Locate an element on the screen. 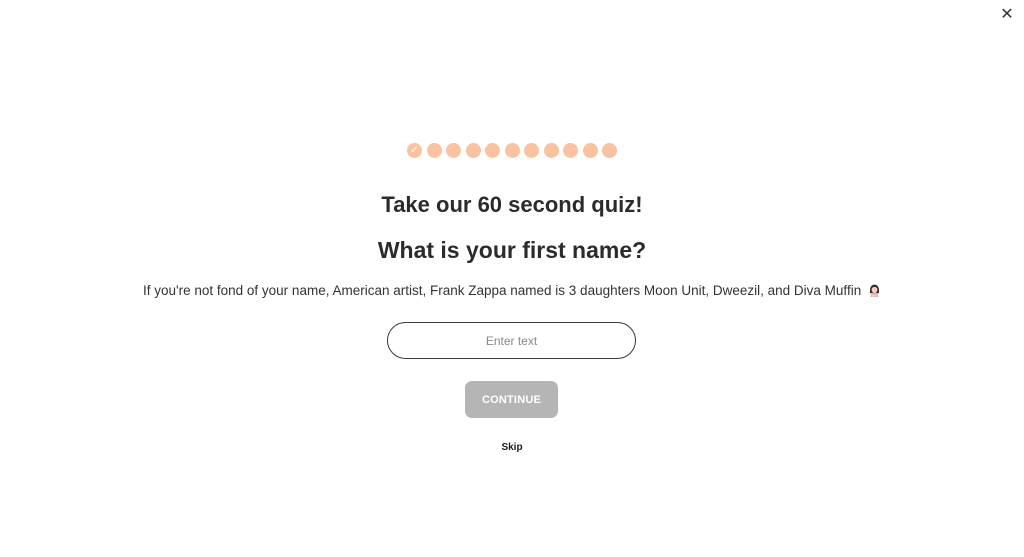 Image resolution: width=1024 pixels, height=557 pixels. woman-gesturing-emoji-icon is located at coordinates (874, 290).